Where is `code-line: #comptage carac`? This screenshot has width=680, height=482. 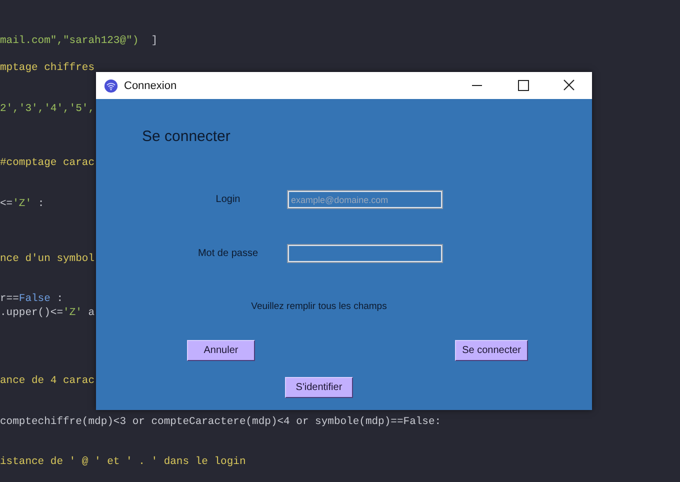
code-line: #comptage carac is located at coordinates (47, 163).